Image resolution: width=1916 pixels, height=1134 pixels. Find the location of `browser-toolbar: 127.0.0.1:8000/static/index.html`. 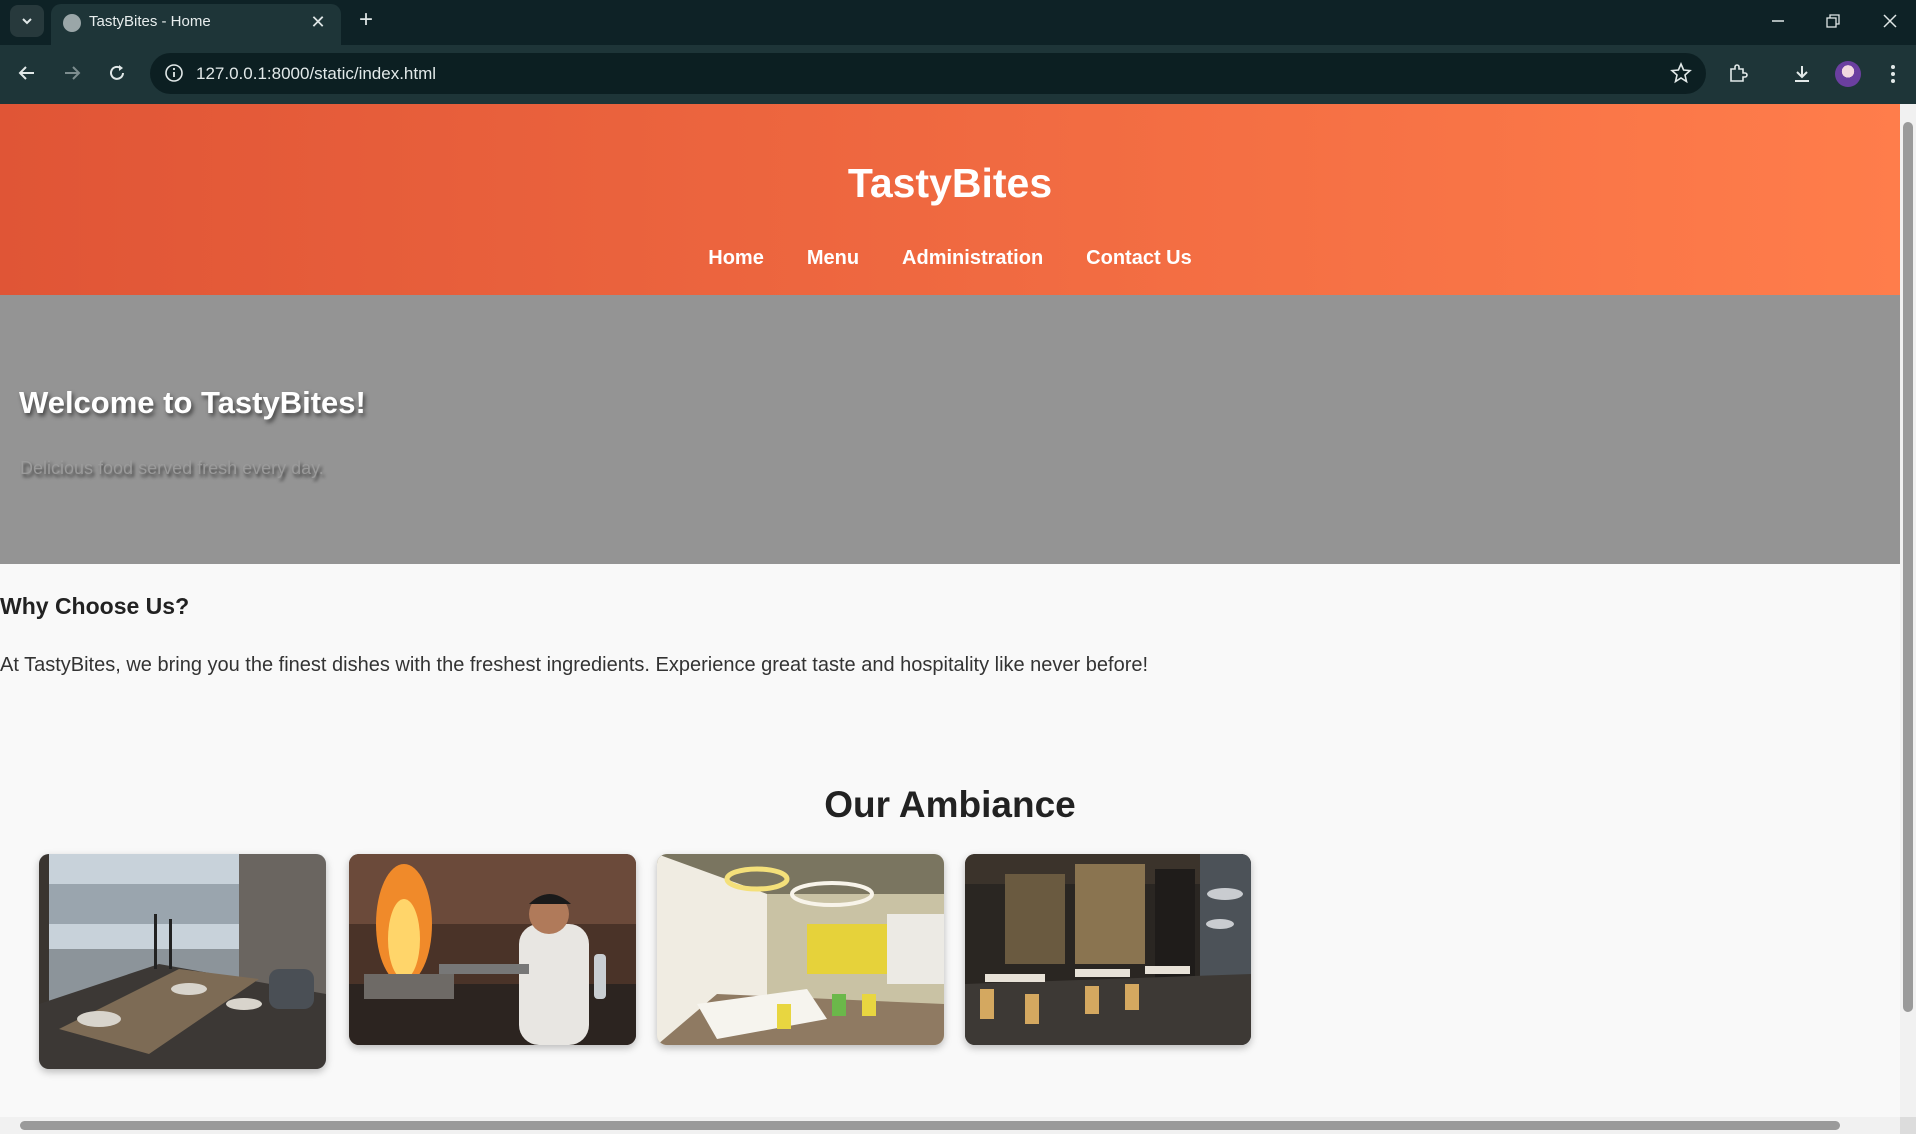

browser-toolbar: 127.0.0.1:8000/static/index.html is located at coordinates (958, 74).